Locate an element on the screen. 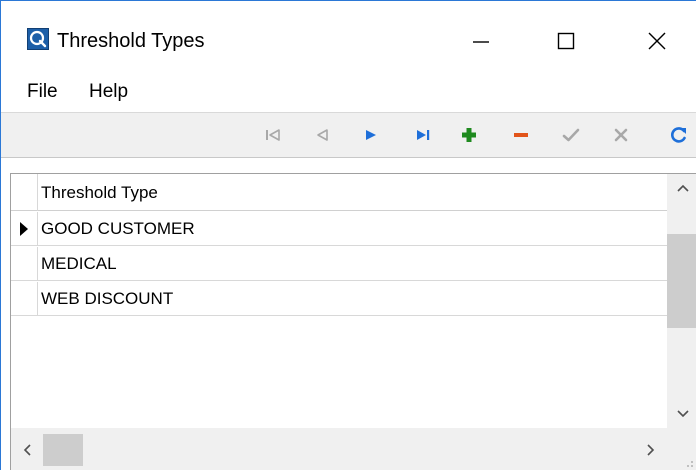  post-edit-button is located at coordinates (571, 135).